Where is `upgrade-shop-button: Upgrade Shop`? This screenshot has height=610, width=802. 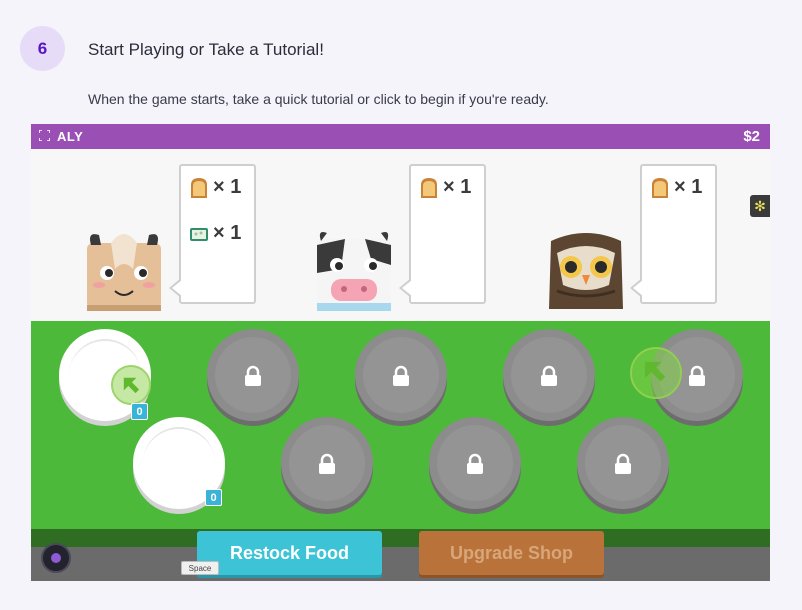 upgrade-shop-button: Upgrade Shop is located at coordinates (511, 553).